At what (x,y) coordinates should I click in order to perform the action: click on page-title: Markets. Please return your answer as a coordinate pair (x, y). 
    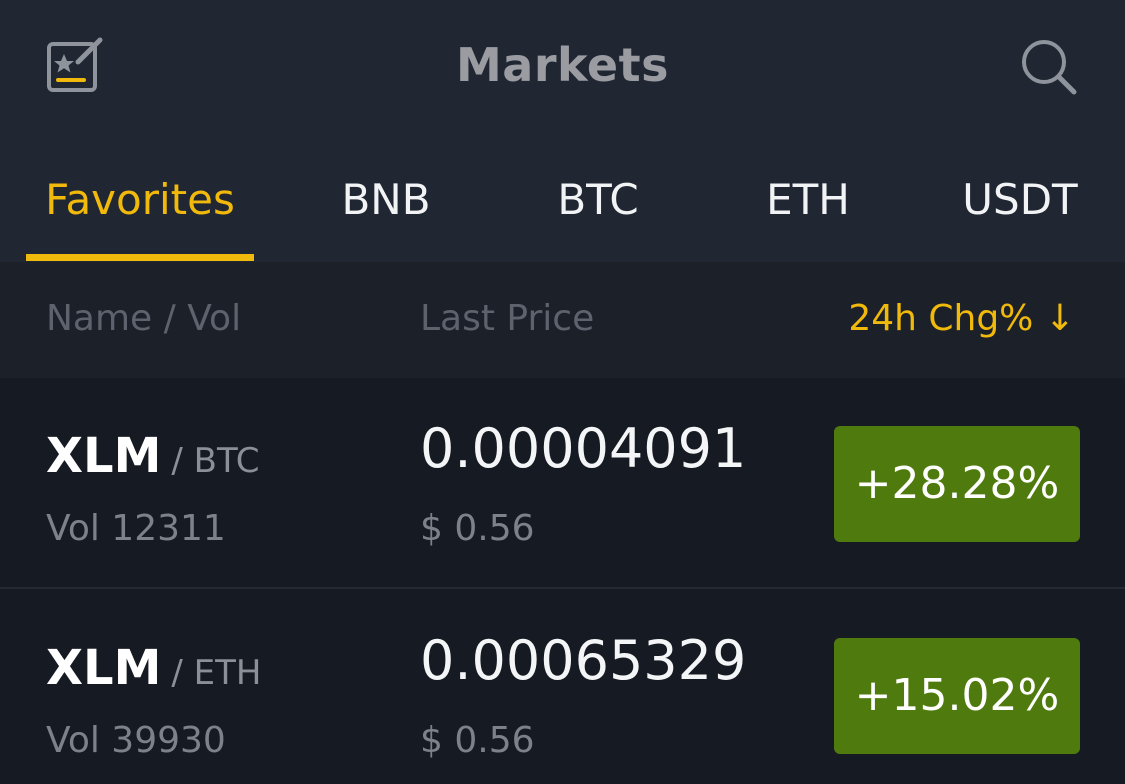
    Looking at the image, I should click on (562, 65).